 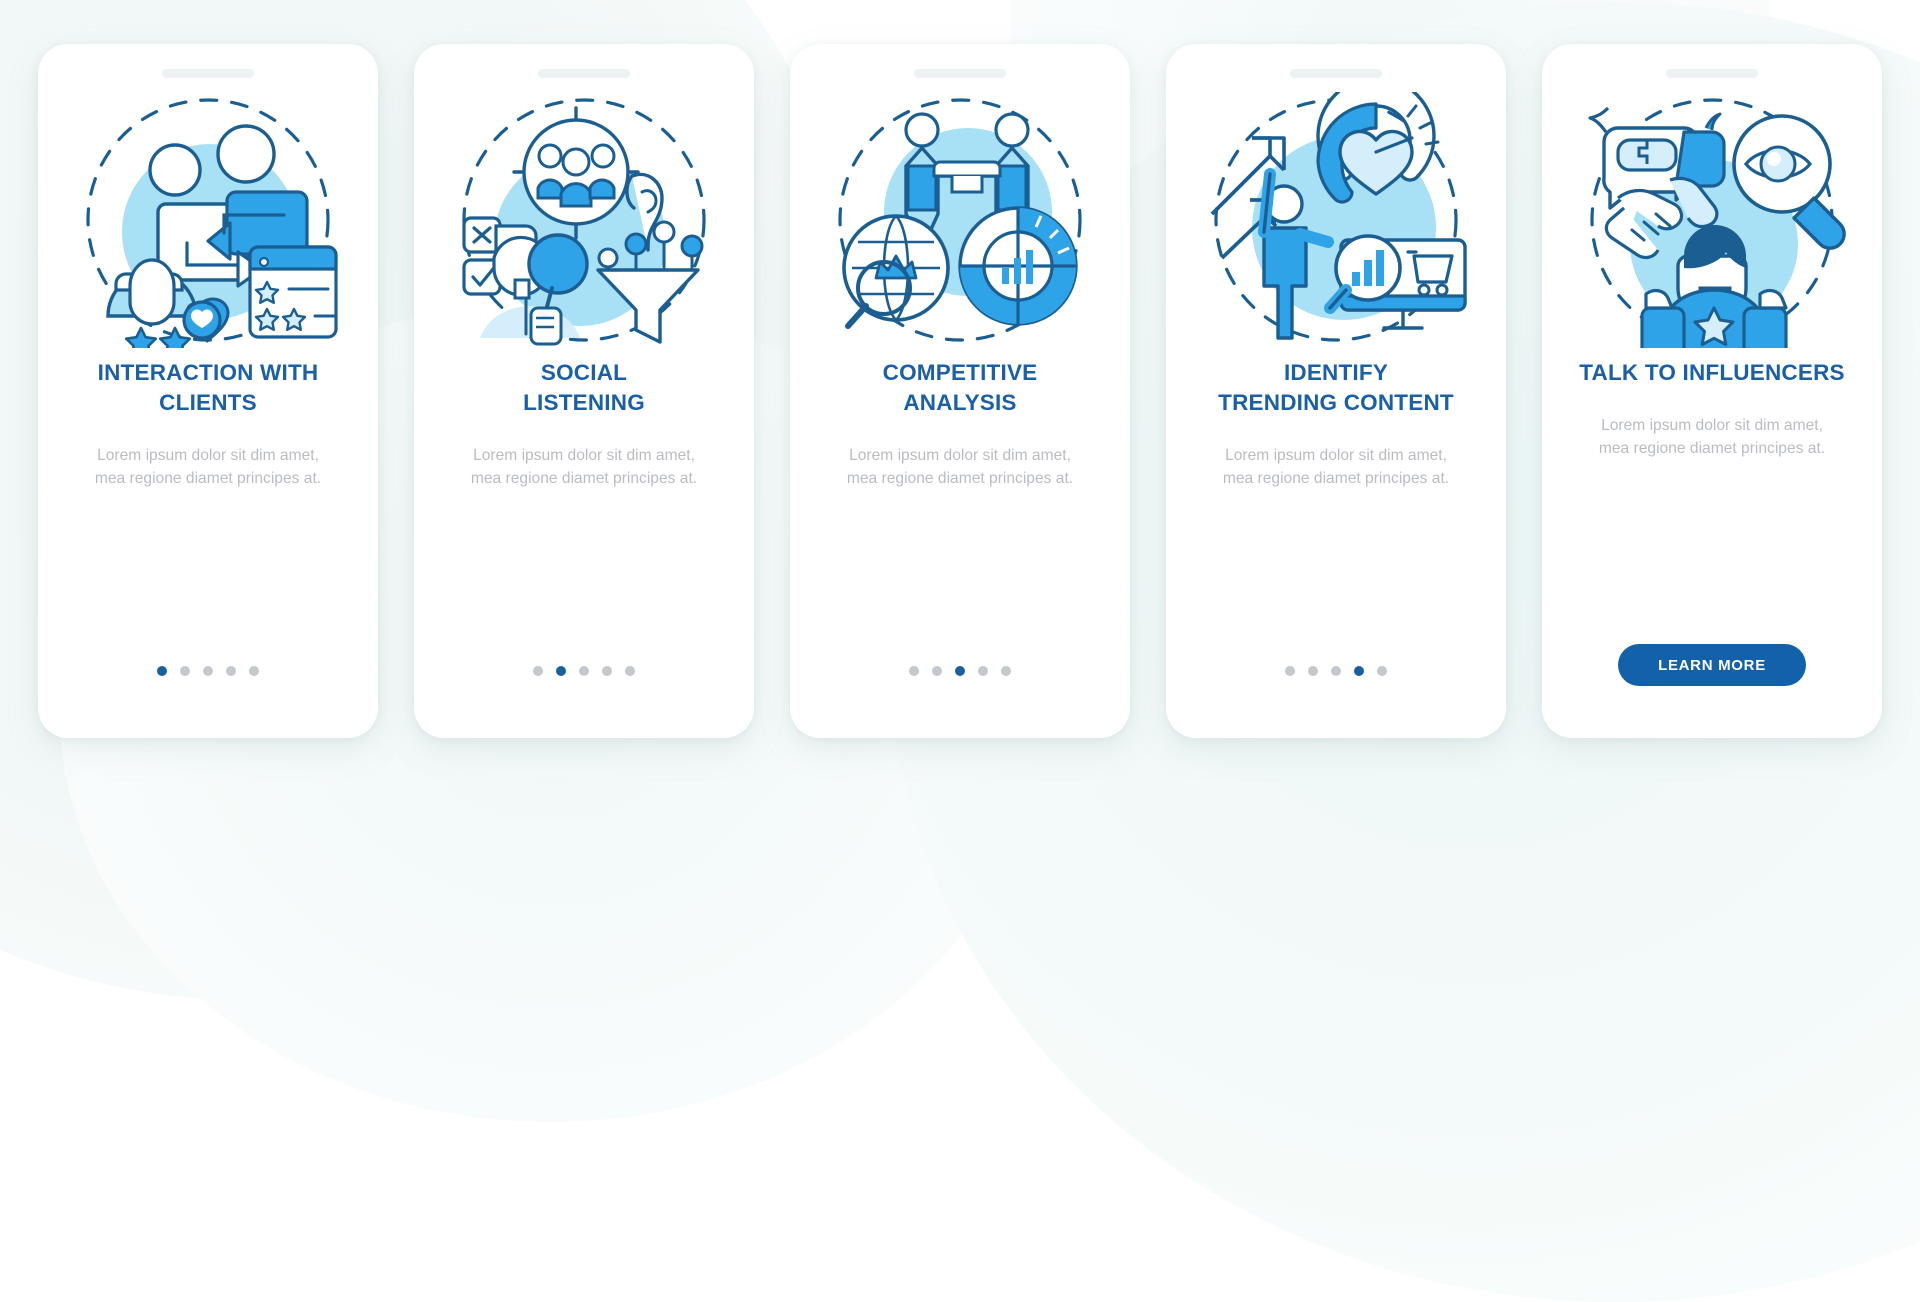 I want to click on talk-to-influencers-illustration, so click(x=1717, y=223).